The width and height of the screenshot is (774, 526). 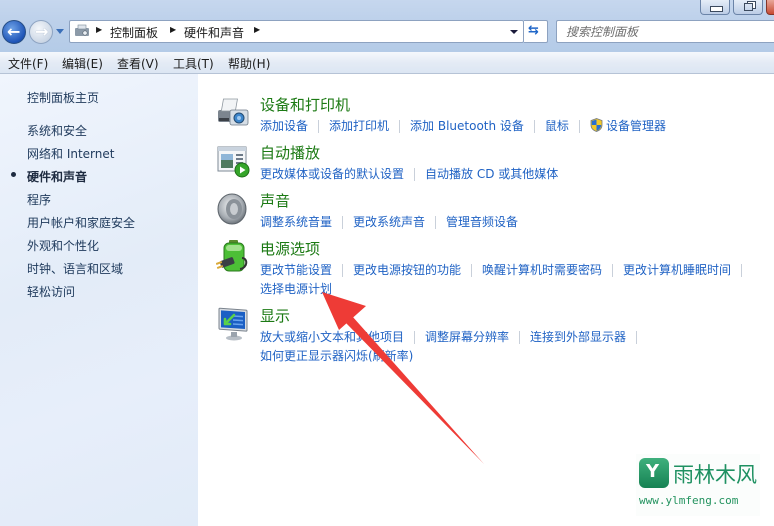 What do you see at coordinates (332, 174) in the screenshot?
I see `change-media-defaults-link: 更改媒体或设备的默认设置` at bounding box center [332, 174].